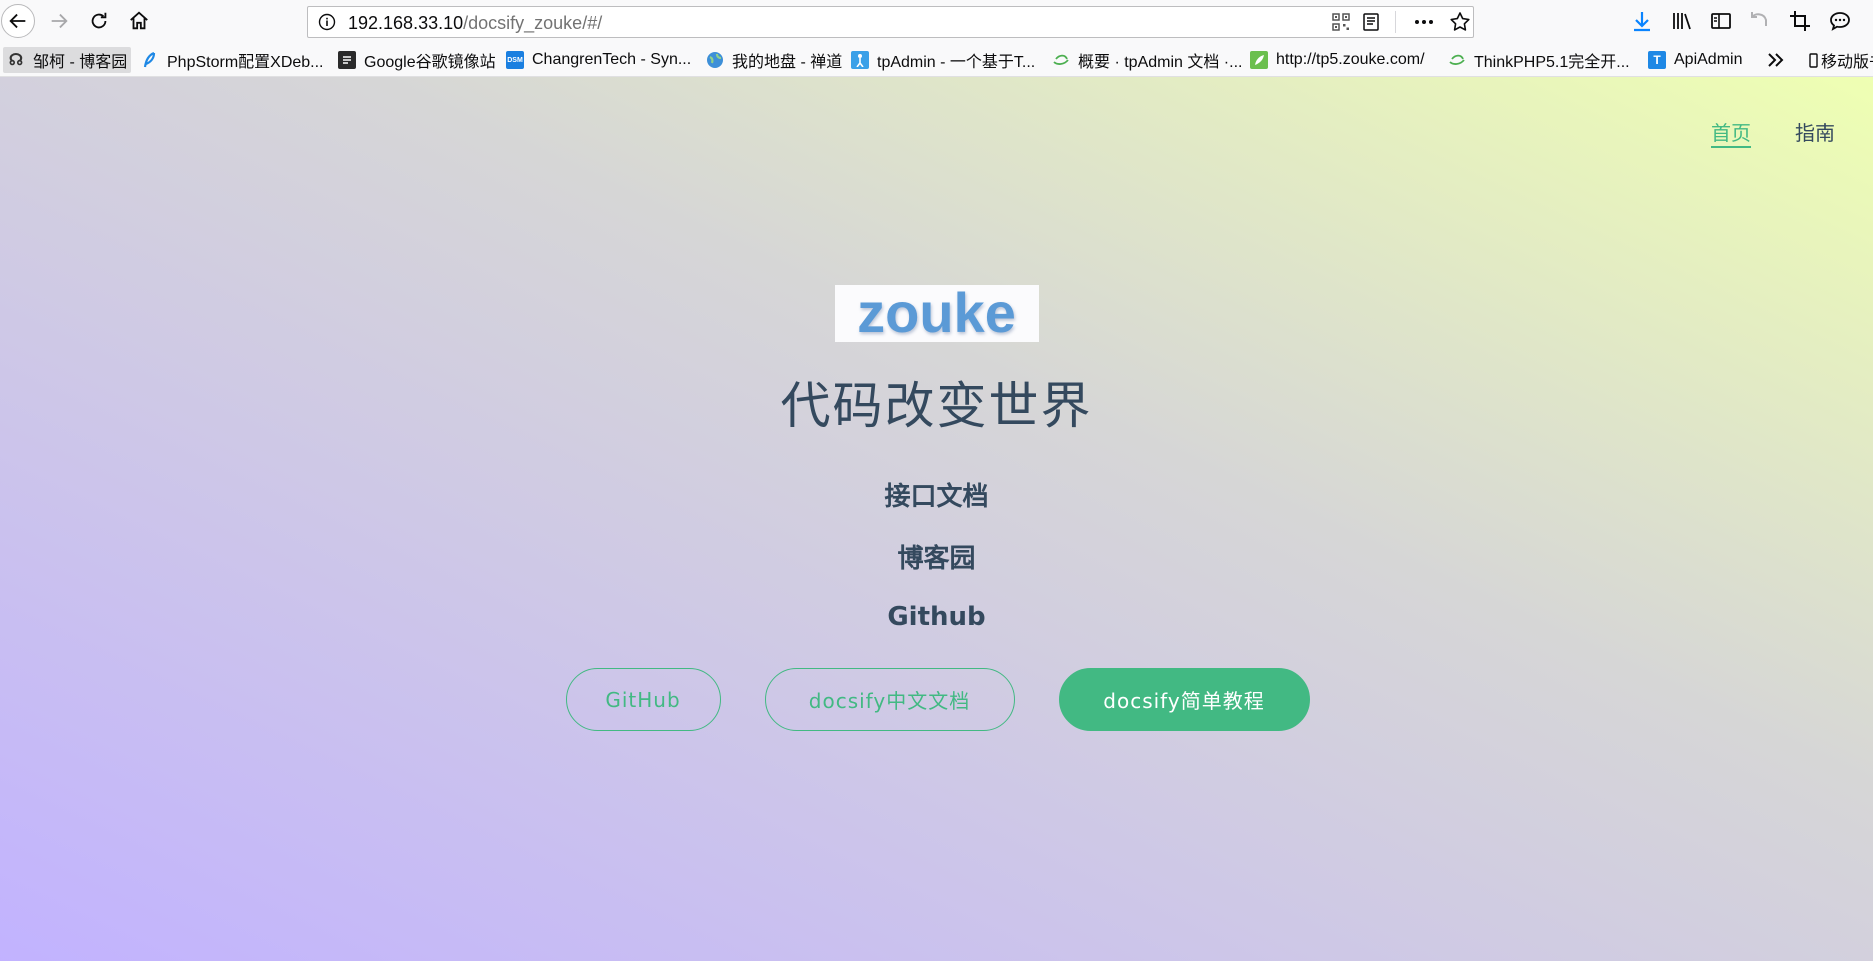  What do you see at coordinates (406, 23) in the screenshot?
I see `url-host: 192.168.33.10` at bounding box center [406, 23].